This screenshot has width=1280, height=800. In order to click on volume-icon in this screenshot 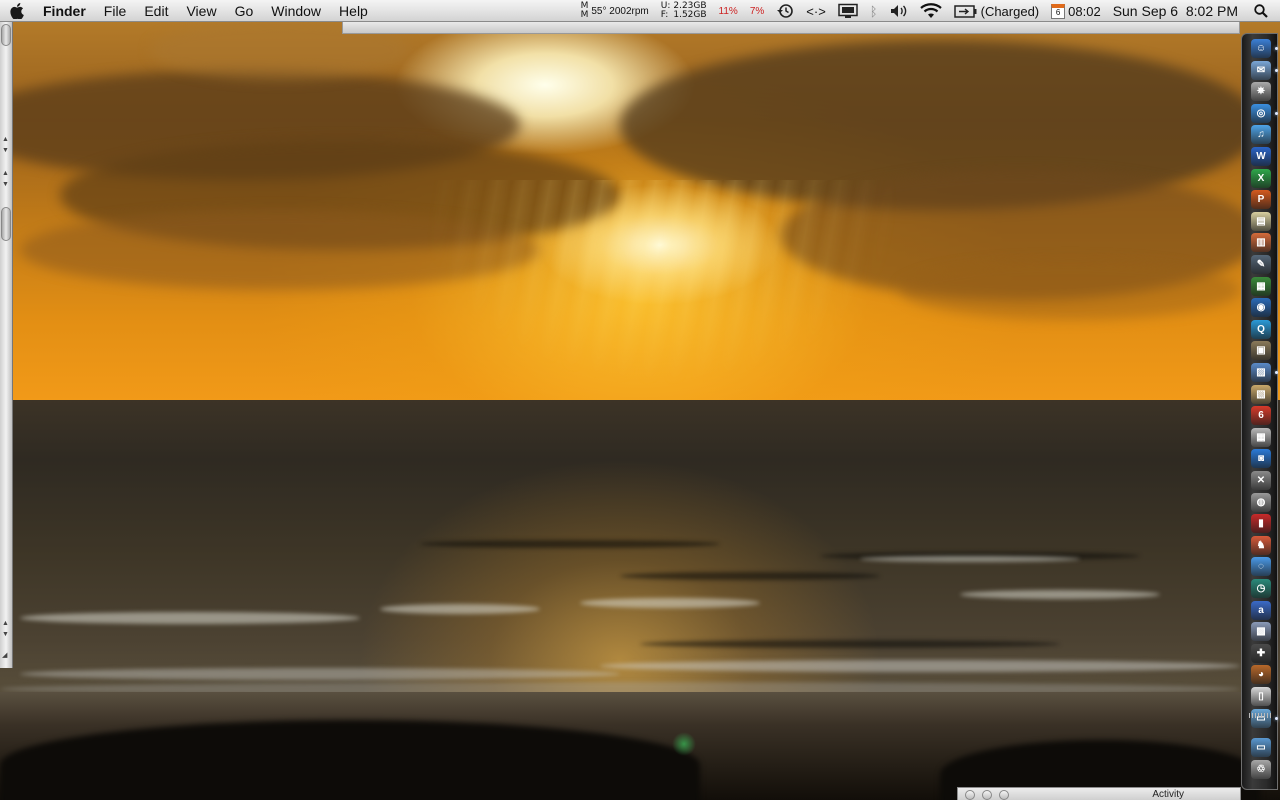, I will do `click(899, 11)`.